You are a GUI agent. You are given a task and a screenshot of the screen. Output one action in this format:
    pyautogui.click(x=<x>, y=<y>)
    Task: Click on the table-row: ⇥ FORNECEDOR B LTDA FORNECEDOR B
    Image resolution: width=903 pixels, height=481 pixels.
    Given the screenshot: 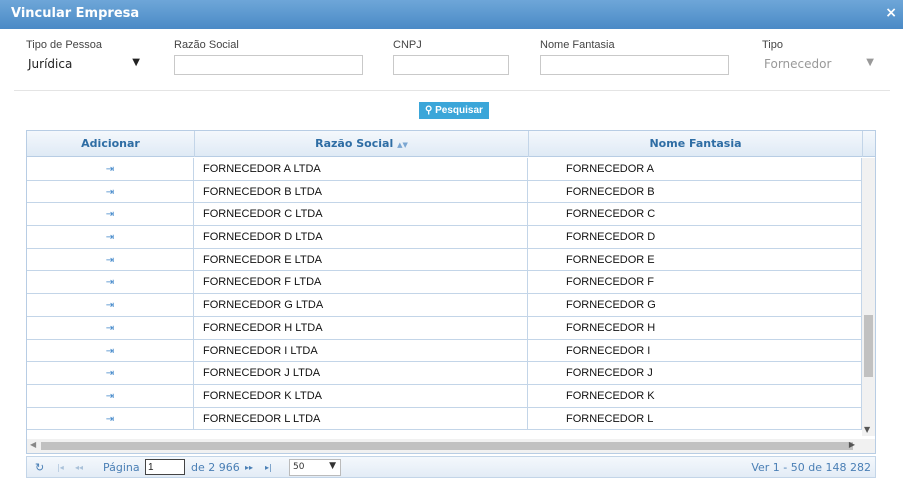 What is the action you would take?
    pyautogui.click(x=444, y=192)
    